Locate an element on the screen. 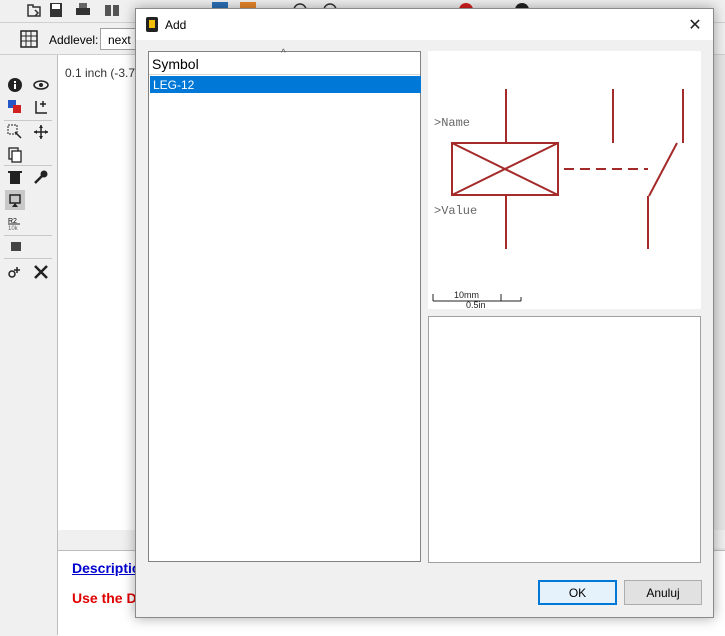 This screenshot has width=725, height=636. move-icon is located at coordinates (41, 132).